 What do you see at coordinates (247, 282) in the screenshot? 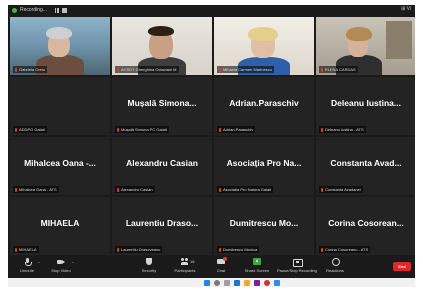
I see `file-explorer-icon` at bounding box center [247, 282].